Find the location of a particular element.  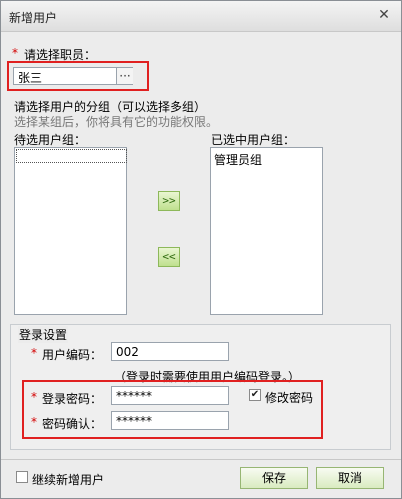

remove-group-button: << is located at coordinates (169, 257).